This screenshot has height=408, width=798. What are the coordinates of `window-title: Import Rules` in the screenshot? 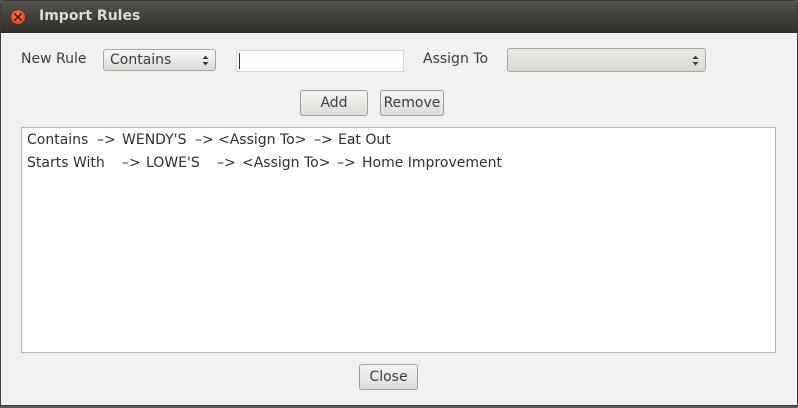 It's located at (90, 16).